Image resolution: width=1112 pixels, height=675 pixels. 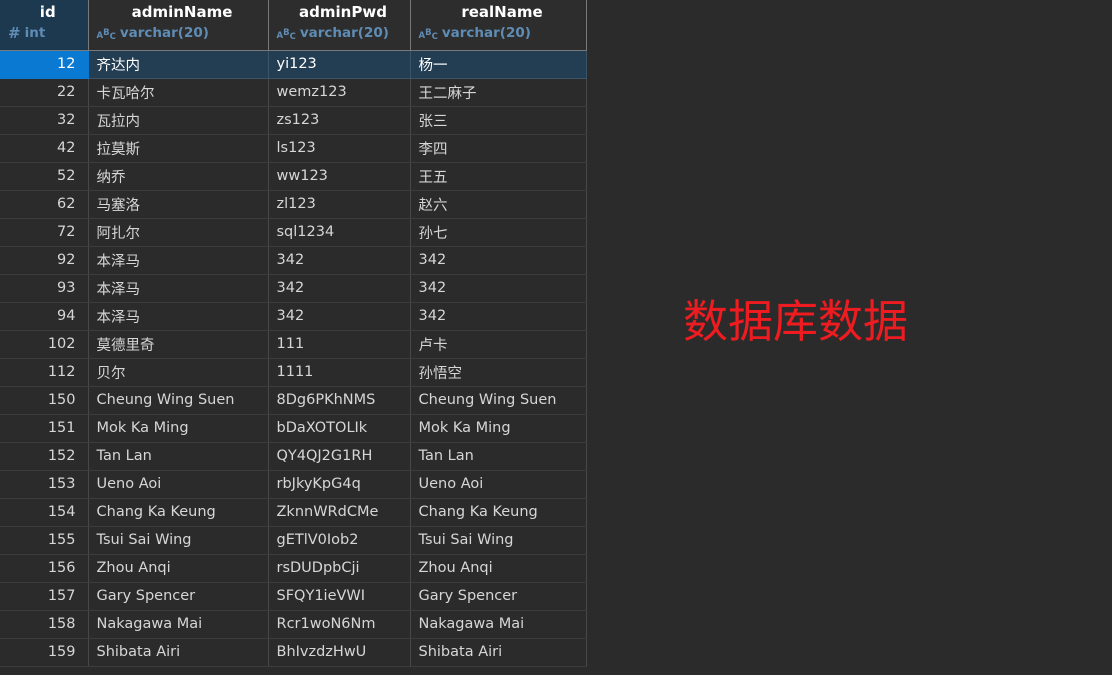 I want to click on column-header-realName: realName ABC varchar(20), so click(x=498, y=25).